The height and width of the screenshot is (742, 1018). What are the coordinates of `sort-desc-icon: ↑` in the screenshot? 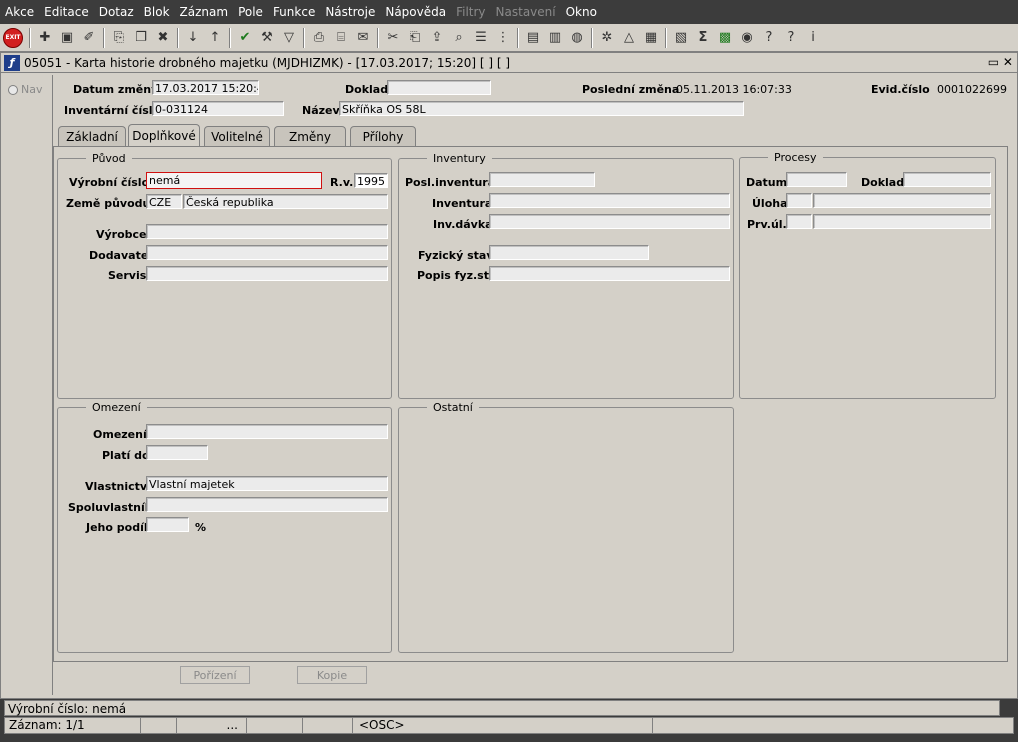 It's located at (215, 38).